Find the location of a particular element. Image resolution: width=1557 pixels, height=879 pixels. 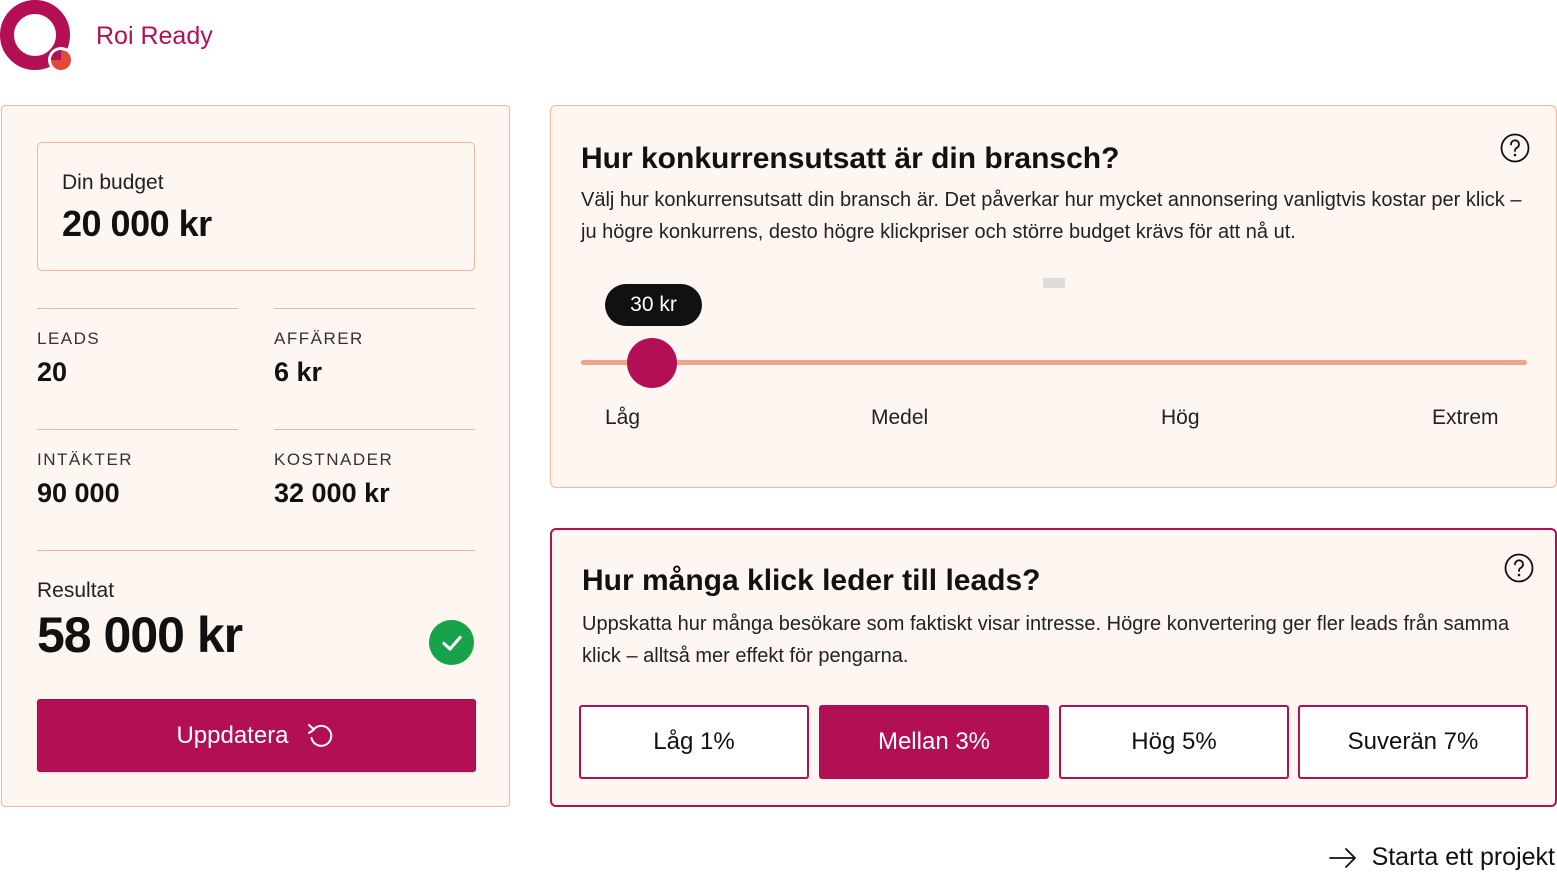

stat-value: 6 kr is located at coordinates (298, 372).